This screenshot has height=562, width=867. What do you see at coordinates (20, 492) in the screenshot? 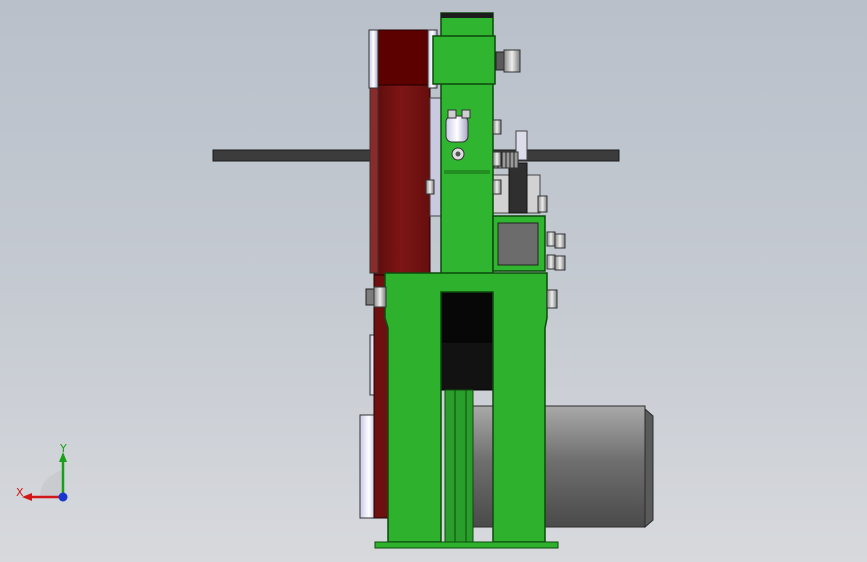
I see `x-axis-label: X` at bounding box center [20, 492].